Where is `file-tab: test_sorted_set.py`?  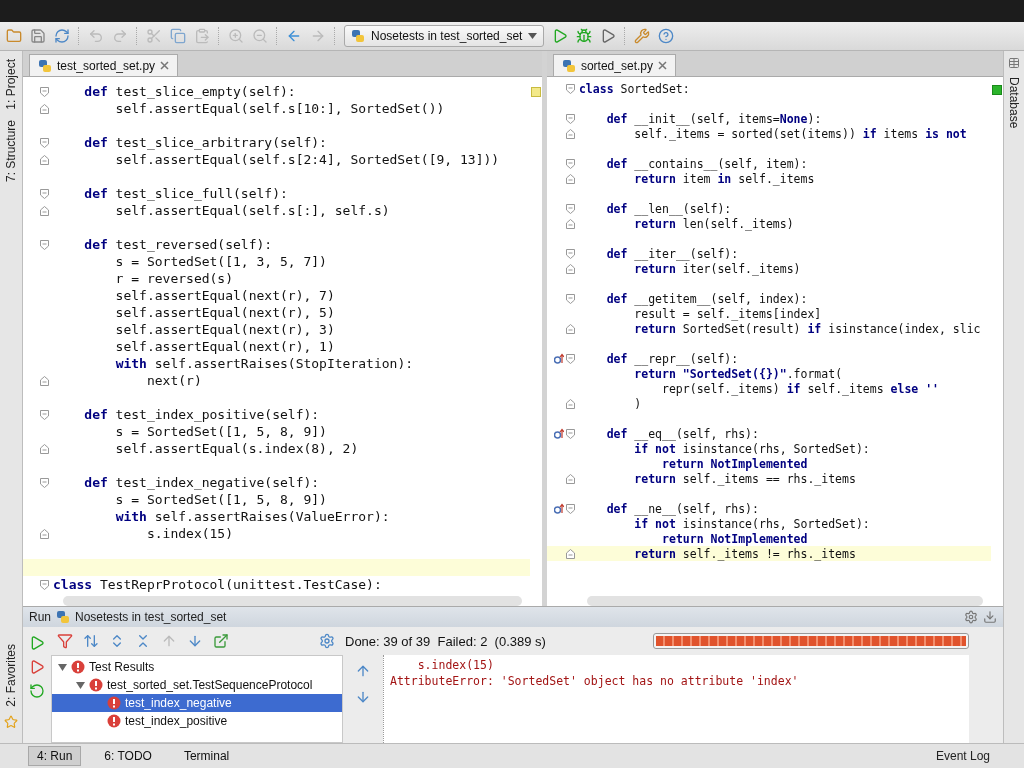 file-tab: test_sorted_set.py is located at coordinates (104, 65).